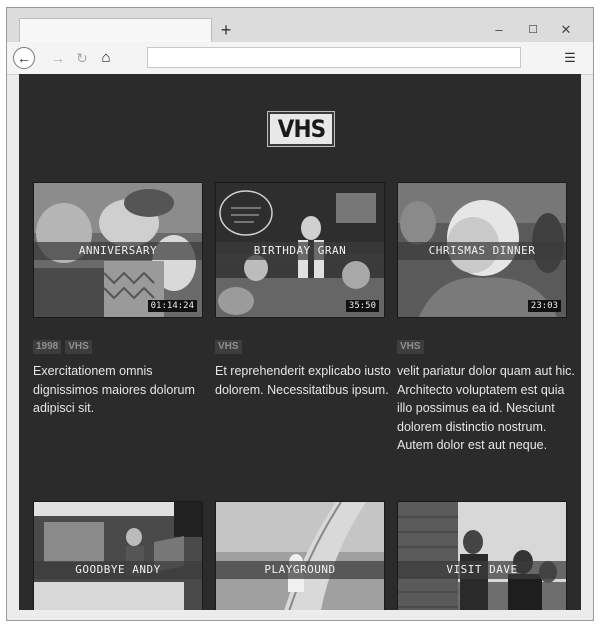  I want to click on video-title: BIRTHDAY GRAN, so click(300, 251).